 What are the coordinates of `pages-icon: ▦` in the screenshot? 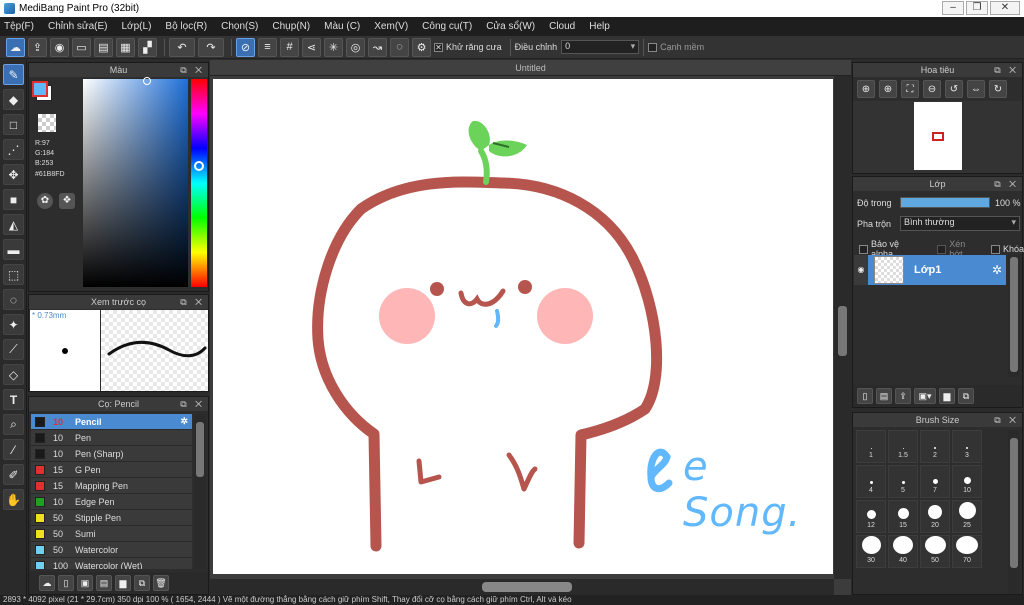 It's located at (125, 47).